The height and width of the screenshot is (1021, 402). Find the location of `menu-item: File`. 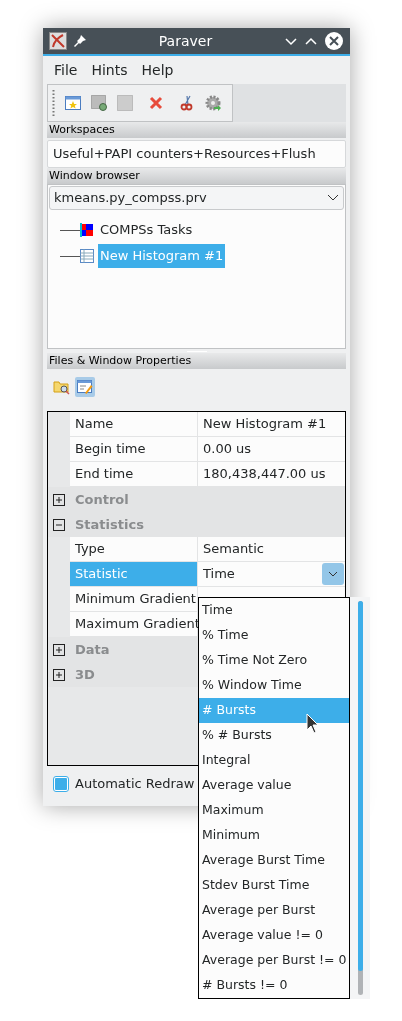

menu-item: File is located at coordinates (66, 70).